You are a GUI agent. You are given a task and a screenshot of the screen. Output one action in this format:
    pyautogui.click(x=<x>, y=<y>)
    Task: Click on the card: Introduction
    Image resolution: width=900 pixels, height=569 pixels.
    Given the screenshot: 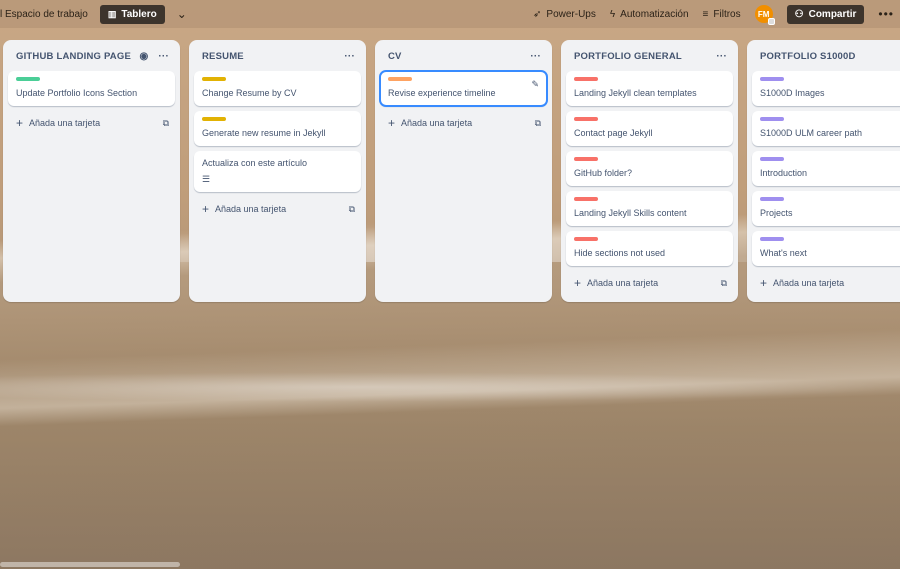 What is the action you would take?
    pyautogui.click(x=826, y=168)
    